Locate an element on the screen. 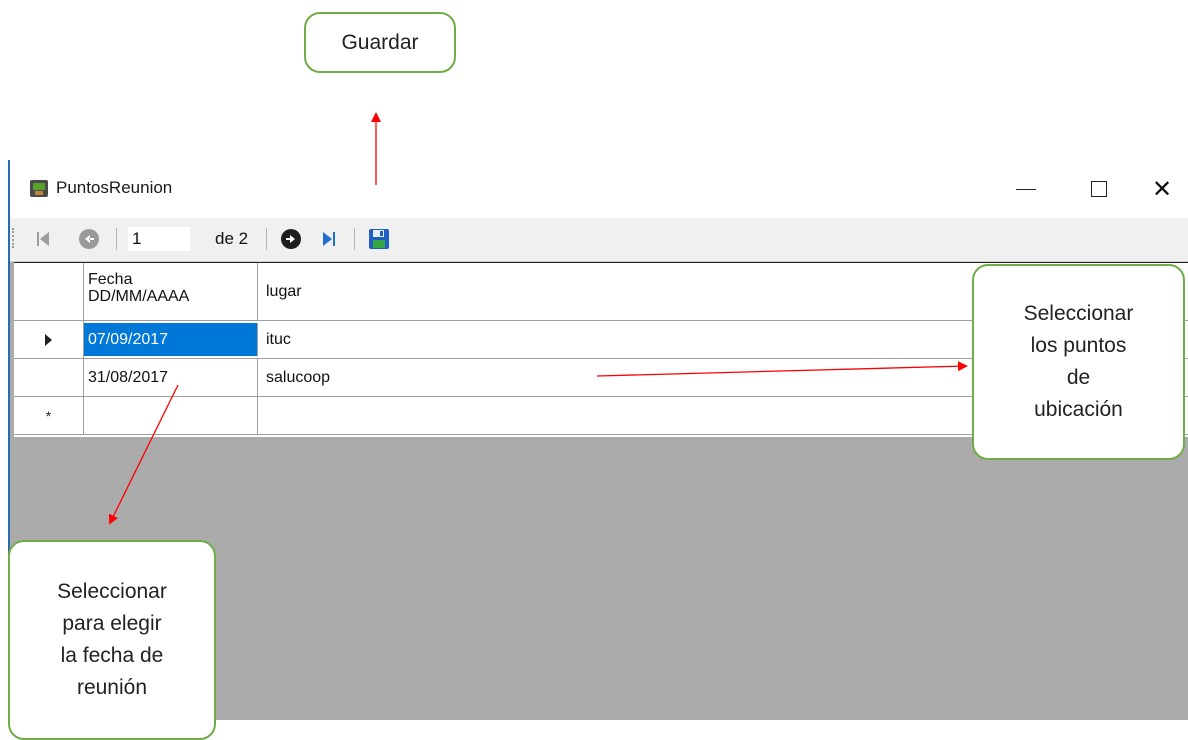 The height and width of the screenshot is (740, 1188). save-button is located at coordinates (379, 239).